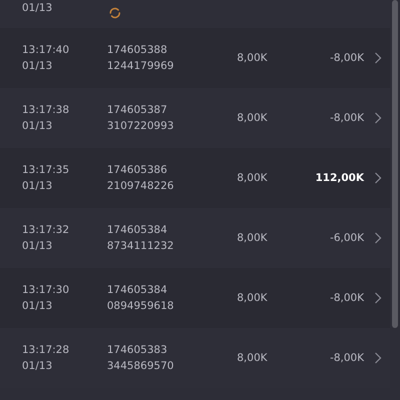 This screenshot has height=400, width=400. What do you see at coordinates (347, 238) in the screenshot?
I see `win-amount: -6,00K` at bounding box center [347, 238].